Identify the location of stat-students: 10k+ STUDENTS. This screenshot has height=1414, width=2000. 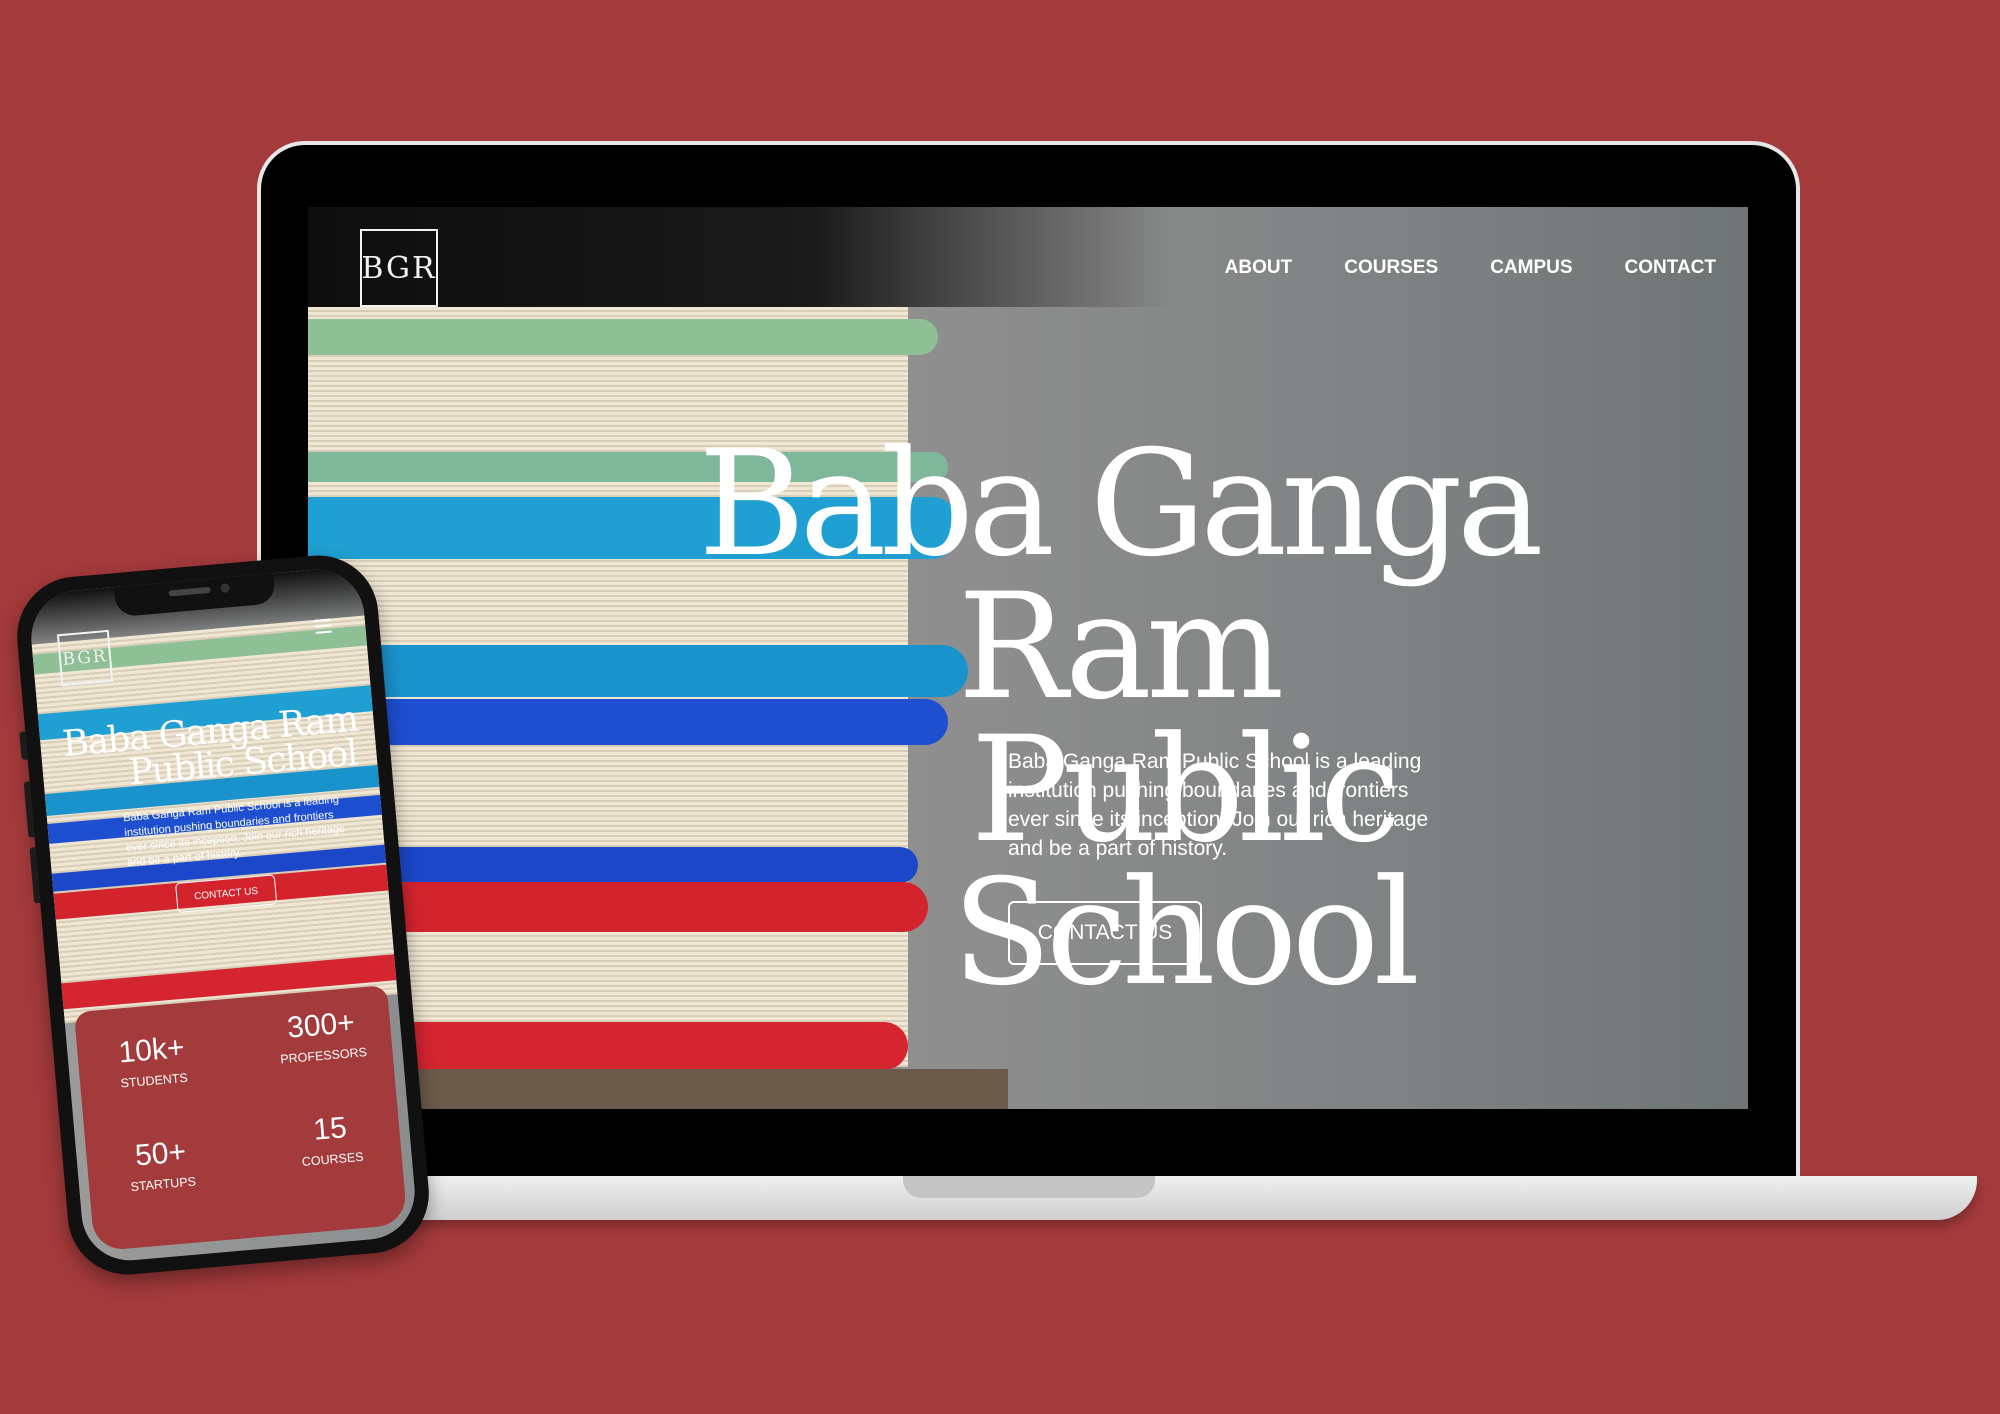
(152, 1061).